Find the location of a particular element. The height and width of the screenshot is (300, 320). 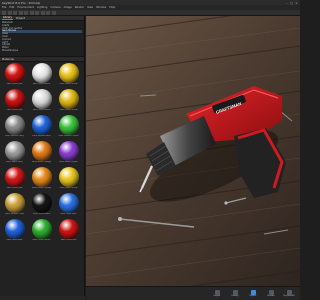

import-button: Import is located at coordinates (217, 293).